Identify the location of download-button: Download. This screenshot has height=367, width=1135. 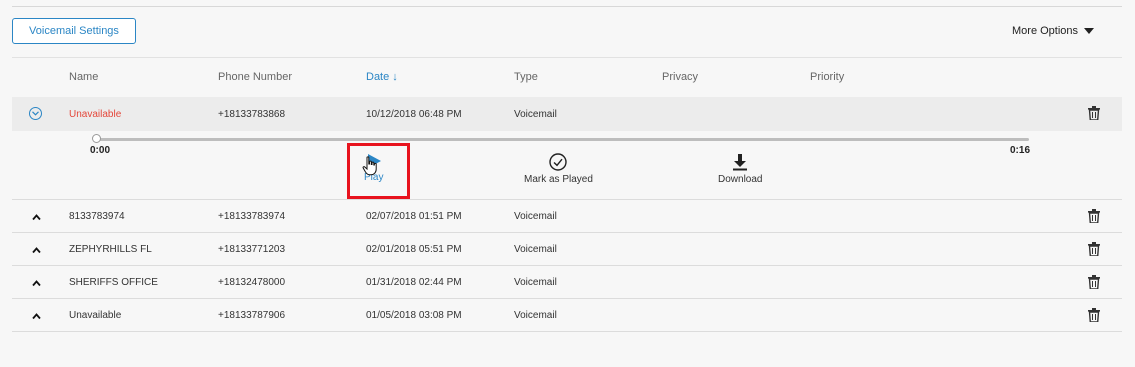
(740, 169).